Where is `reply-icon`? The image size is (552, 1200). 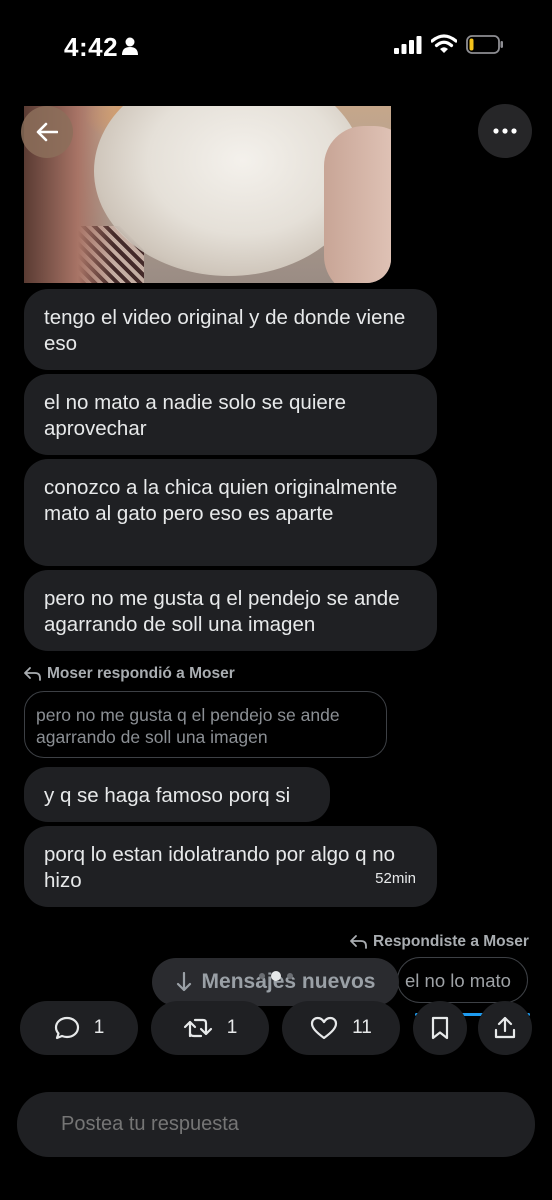
reply-icon is located at coordinates (66, 1028).